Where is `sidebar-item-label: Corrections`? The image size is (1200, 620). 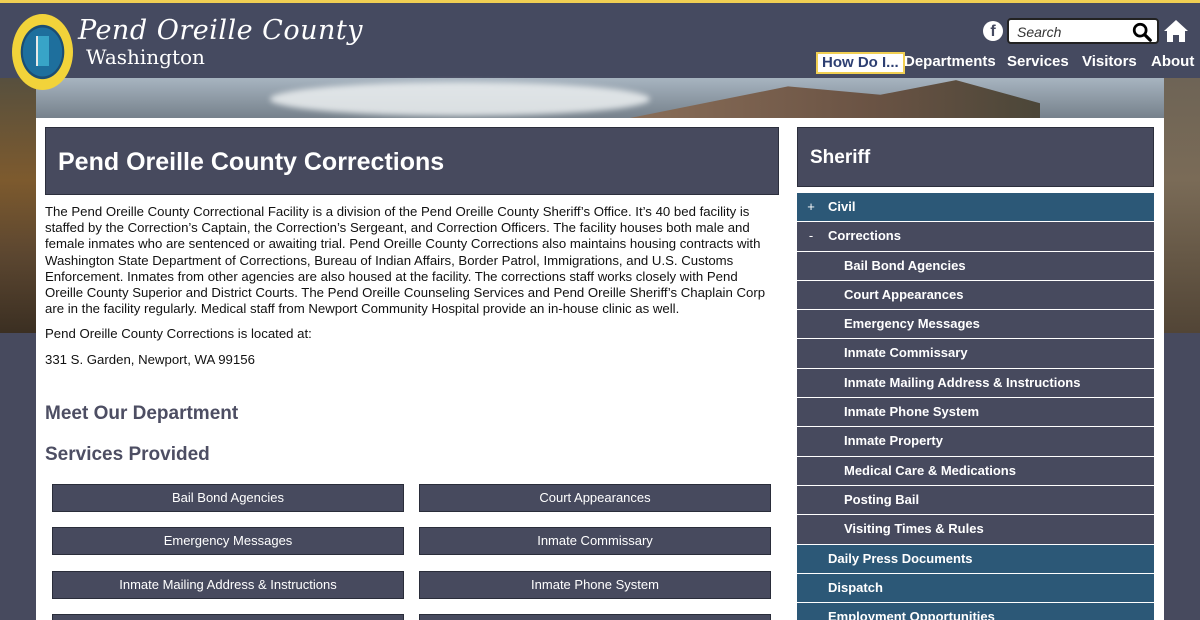 sidebar-item-label: Corrections is located at coordinates (864, 236).